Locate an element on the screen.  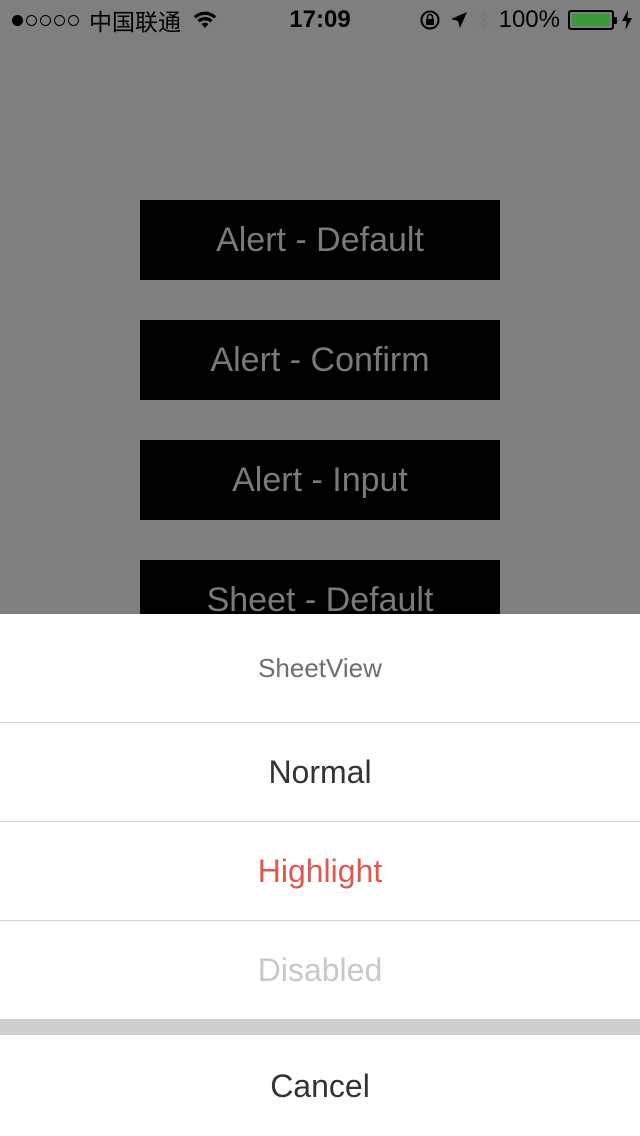
rotation-lock-icon is located at coordinates (430, 20).